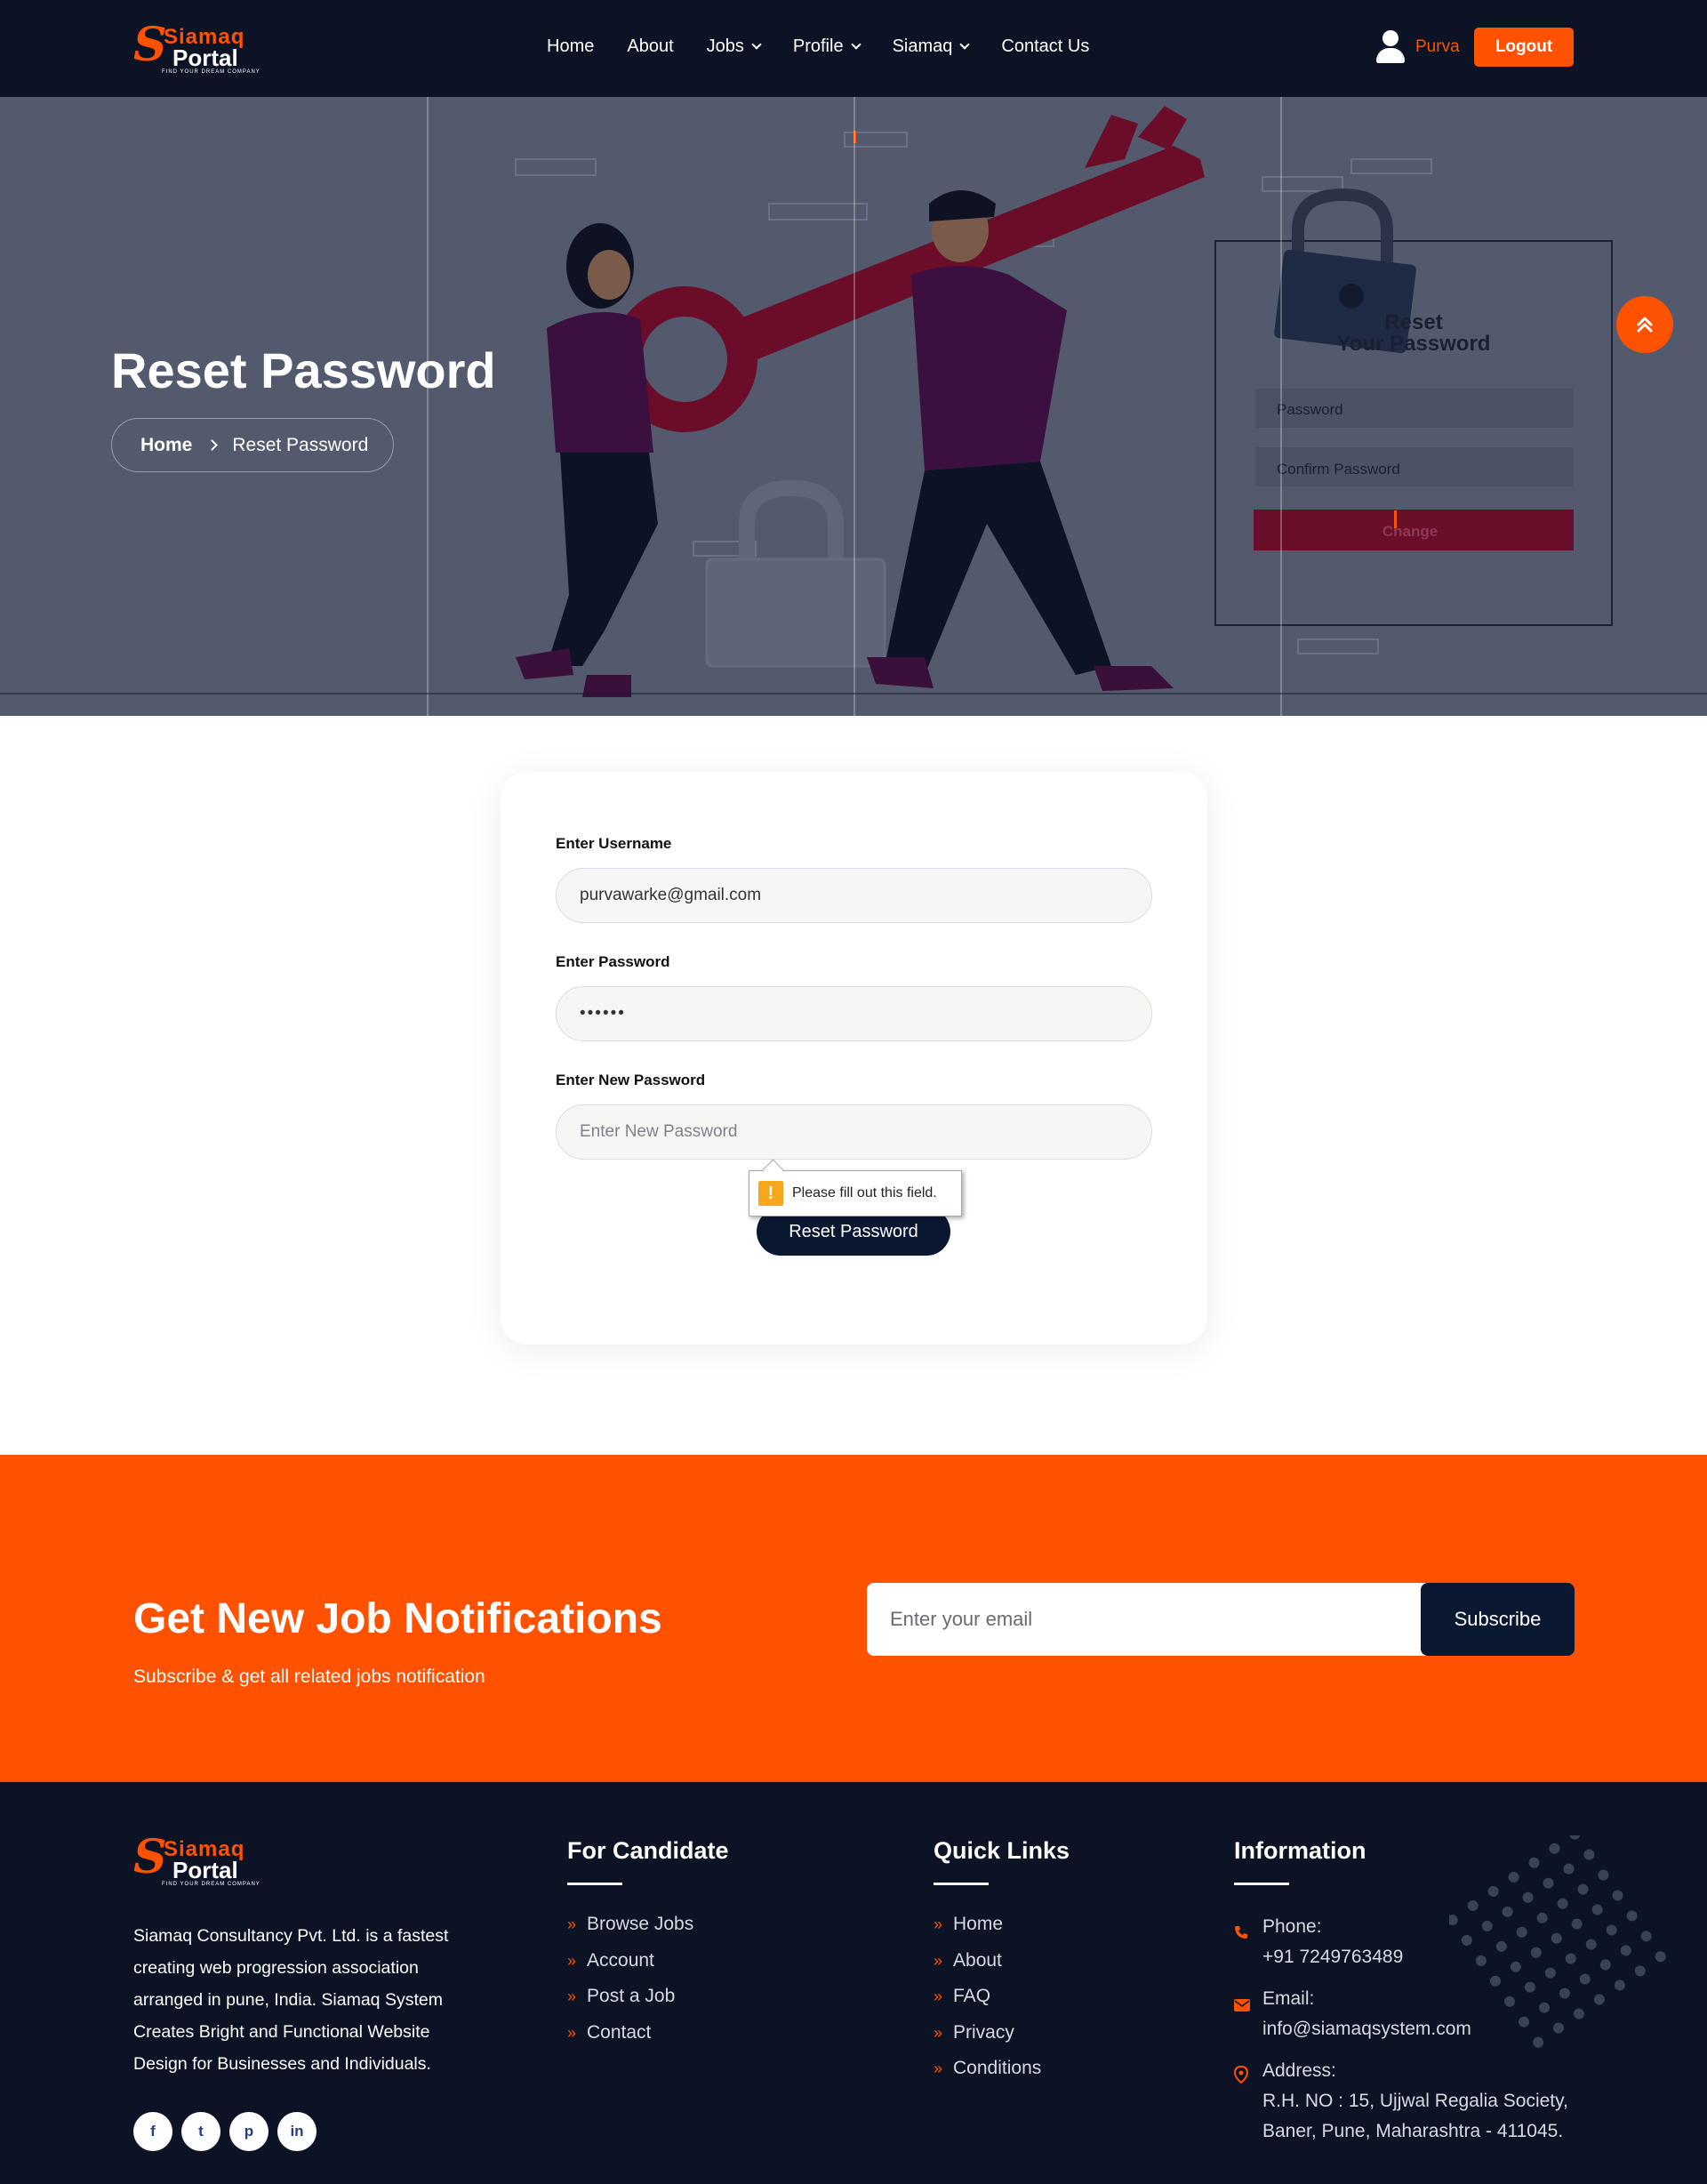 The width and height of the screenshot is (1707, 2184). What do you see at coordinates (648, 1968) in the screenshot?
I see `footer-link-account: » Account` at bounding box center [648, 1968].